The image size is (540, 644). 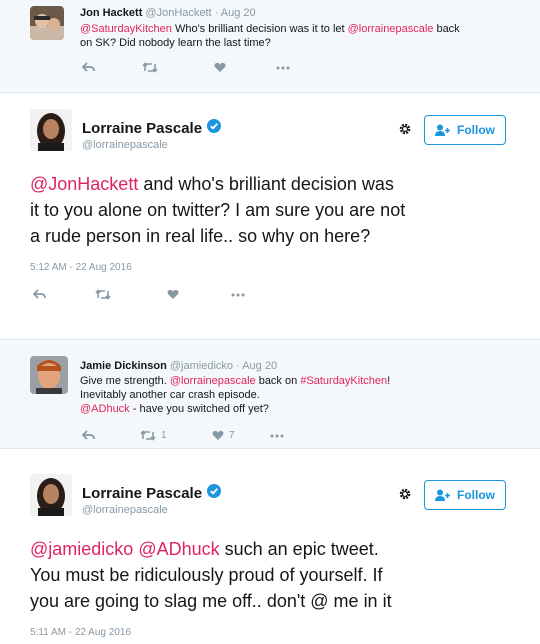 What do you see at coordinates (278, 381) in the screenshot?
I see `tweet-text-segment: back on` at bounding box center [278, 381].